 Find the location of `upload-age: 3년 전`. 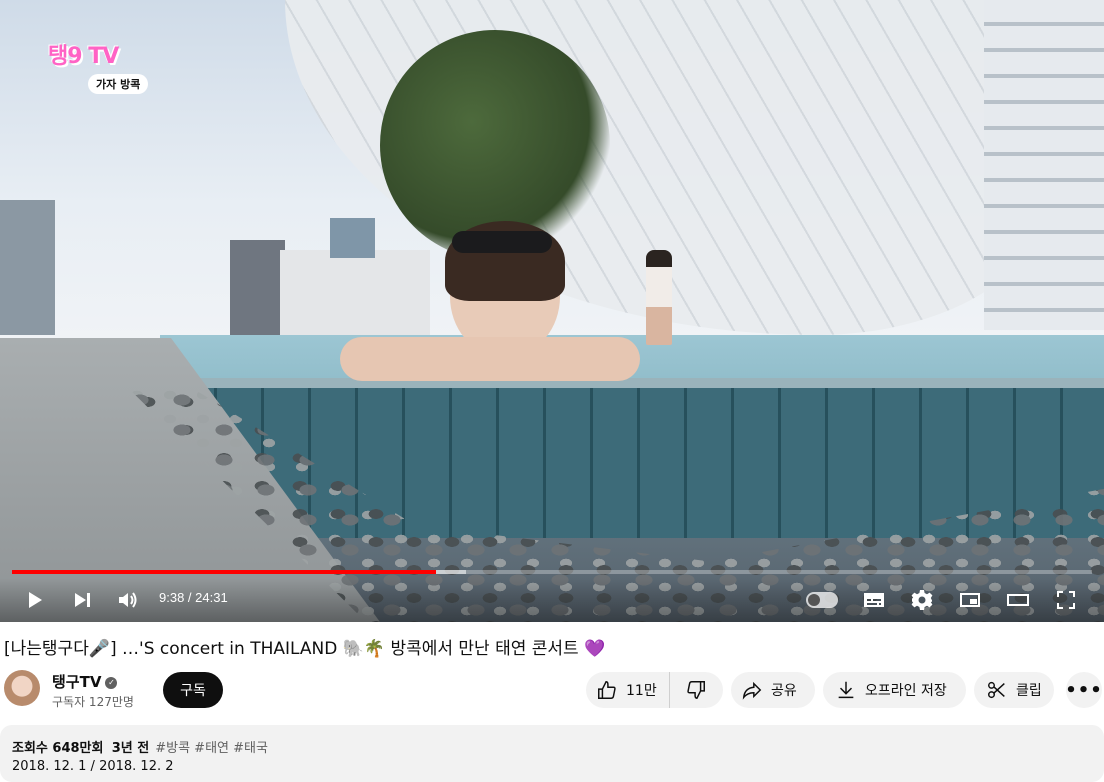

upload-age: 3년 전 is located at coordinates (130, 748).